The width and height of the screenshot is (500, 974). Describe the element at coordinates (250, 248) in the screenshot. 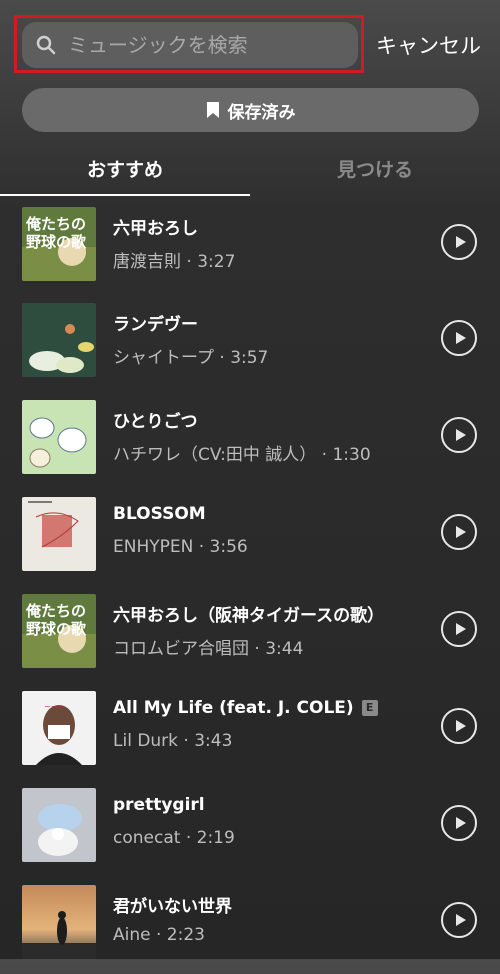

I see `track-row: 俺たちの 野球の歌 六甲おろし 唐渡吉則 · 3:27` at that location.